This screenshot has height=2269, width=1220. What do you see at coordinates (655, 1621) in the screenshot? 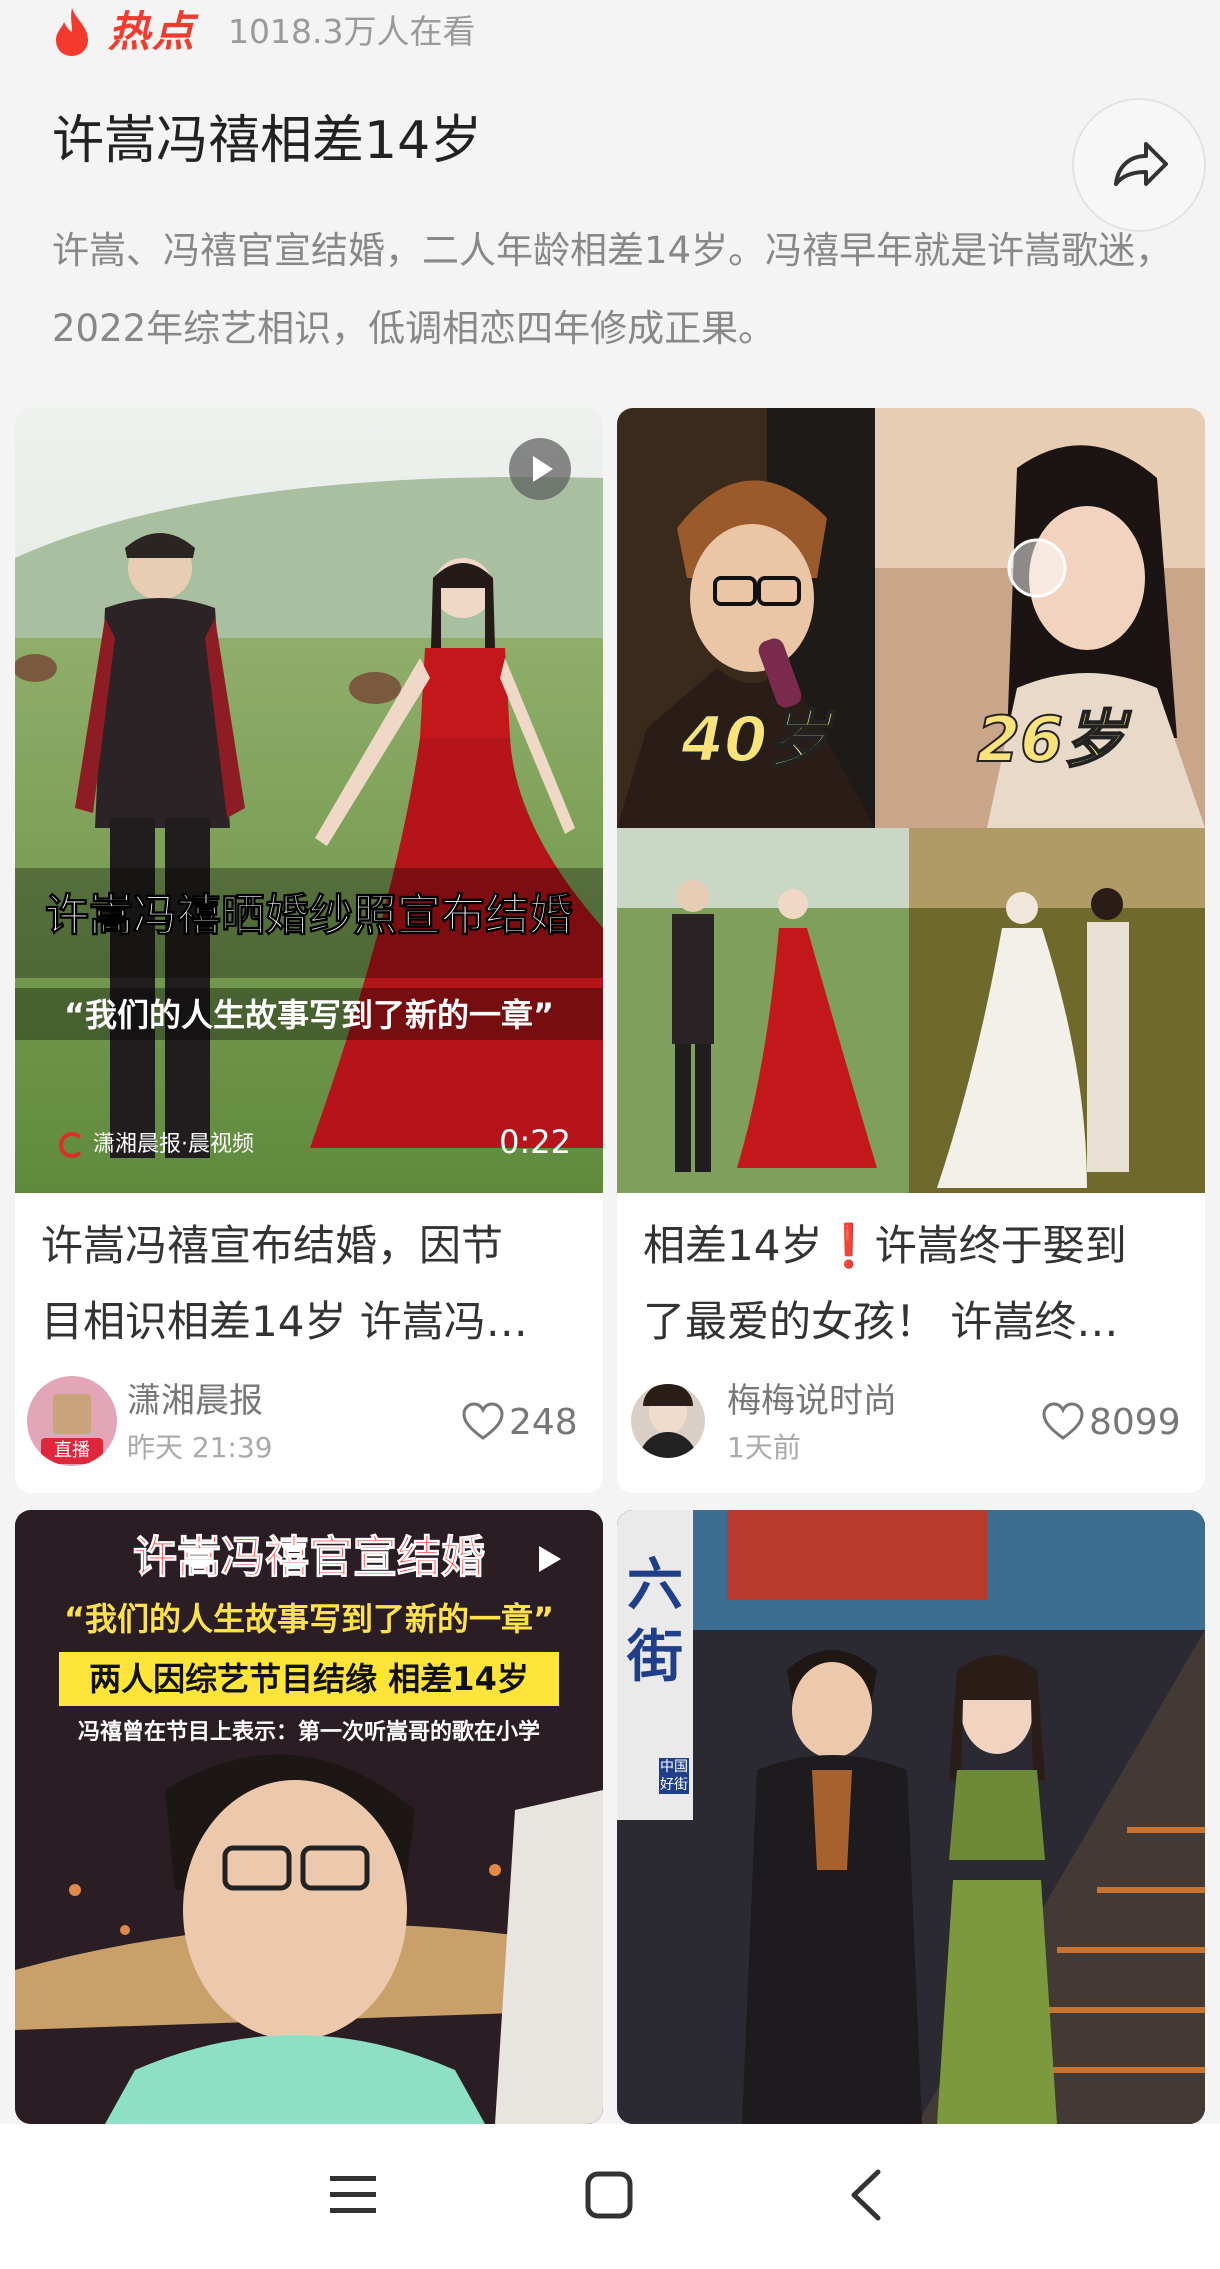
I see `sign-text: 六街` at bounding box center [655, 1621].